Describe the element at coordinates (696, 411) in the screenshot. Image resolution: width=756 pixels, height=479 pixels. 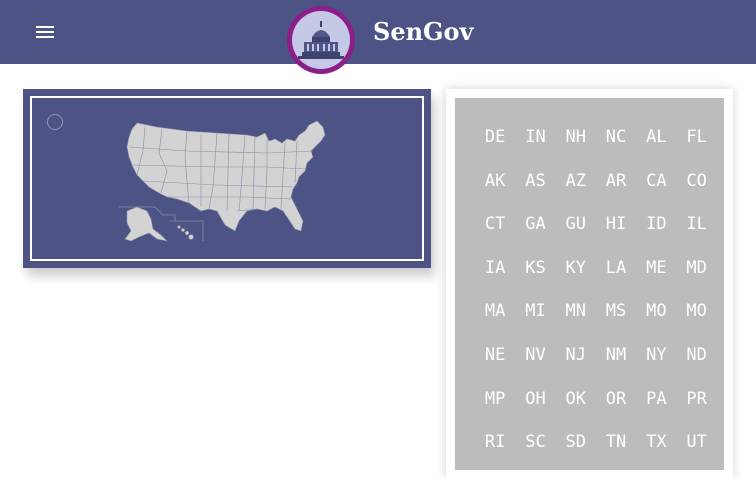
I see `state-code-pr: PR` at that location.